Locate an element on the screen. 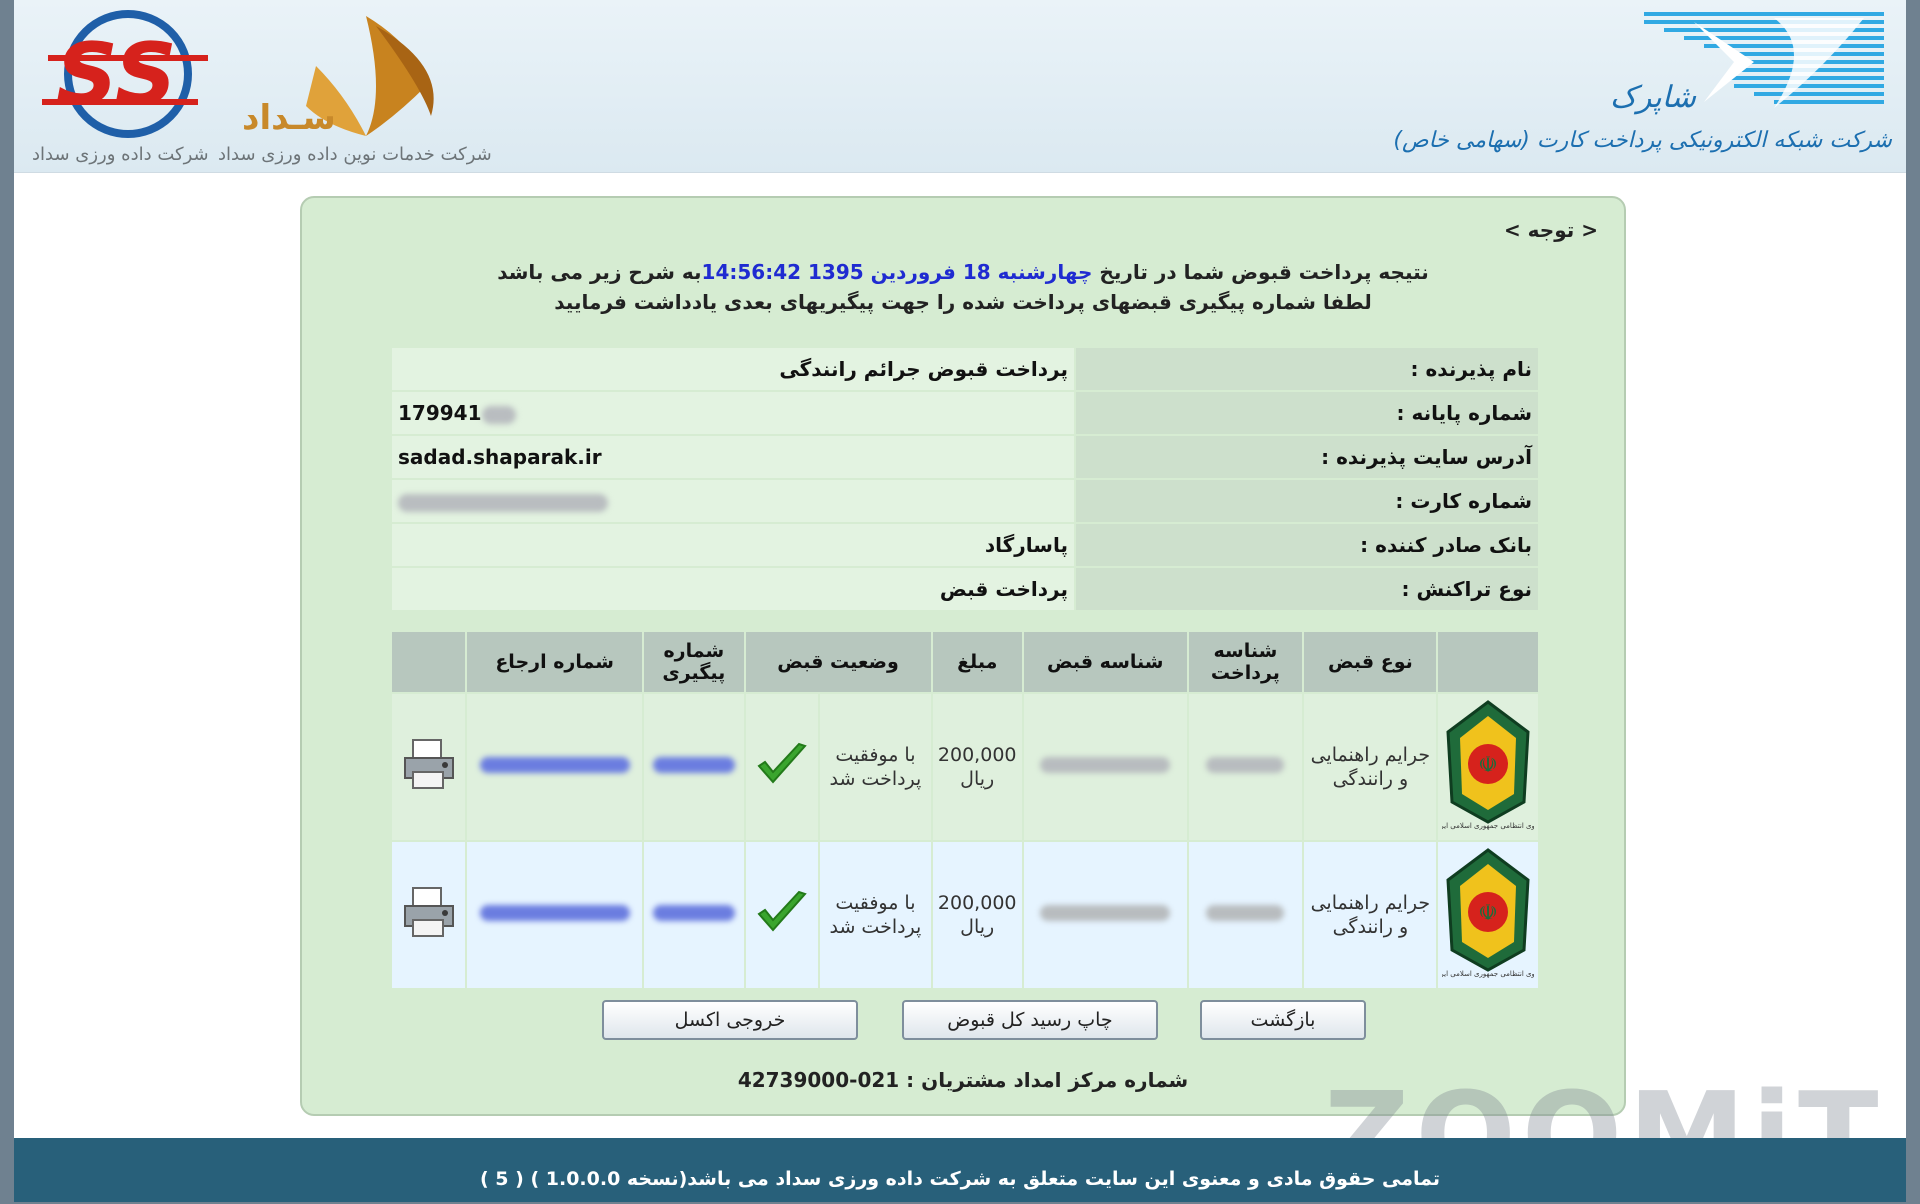 This screenshot has height=1204, width=1920. merchant-value: پرداخت قبوض جرائم رانندگی is located at coordinates (733, 369).